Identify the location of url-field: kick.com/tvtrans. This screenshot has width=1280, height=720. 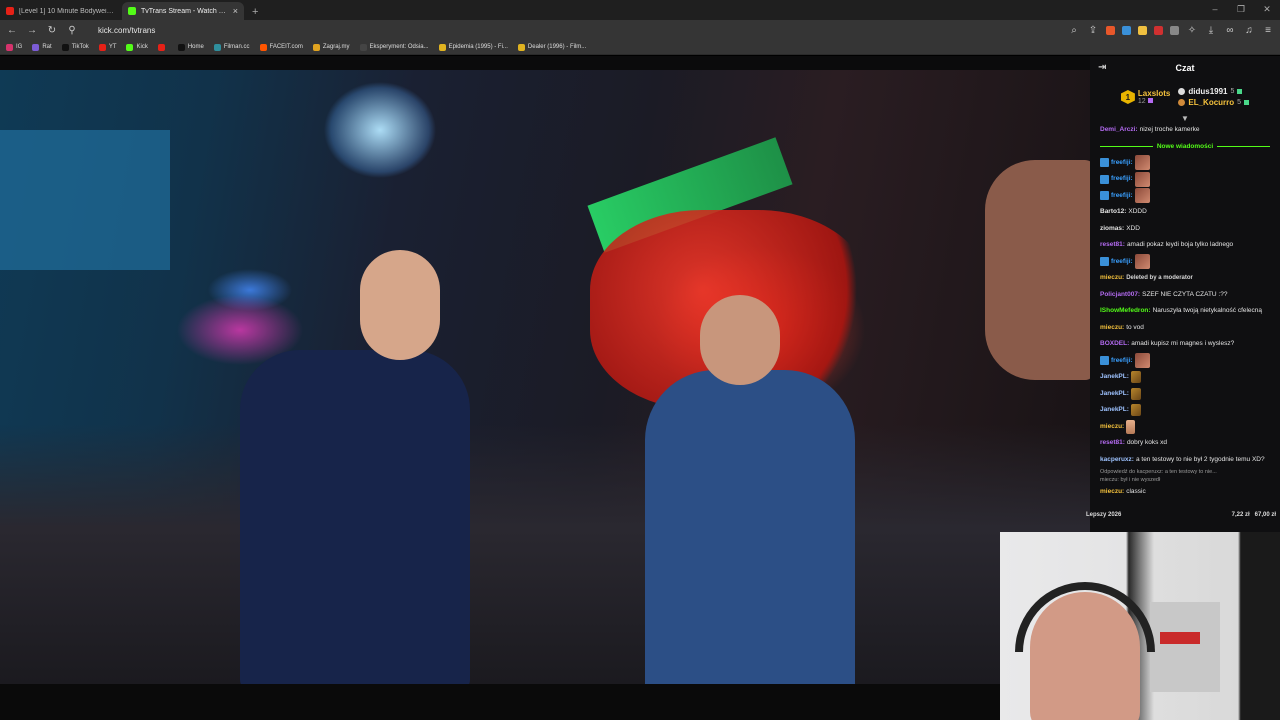
(579, 30).